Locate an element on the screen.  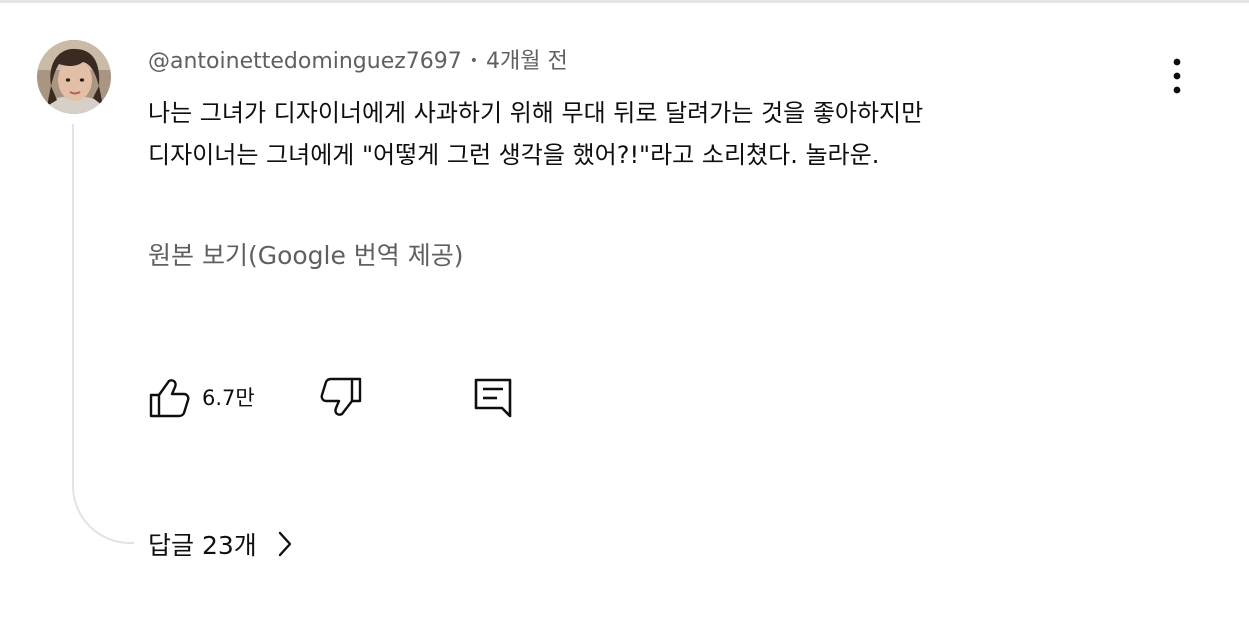
comment-time: 4개월 전 is located at coordinates (527, 61).